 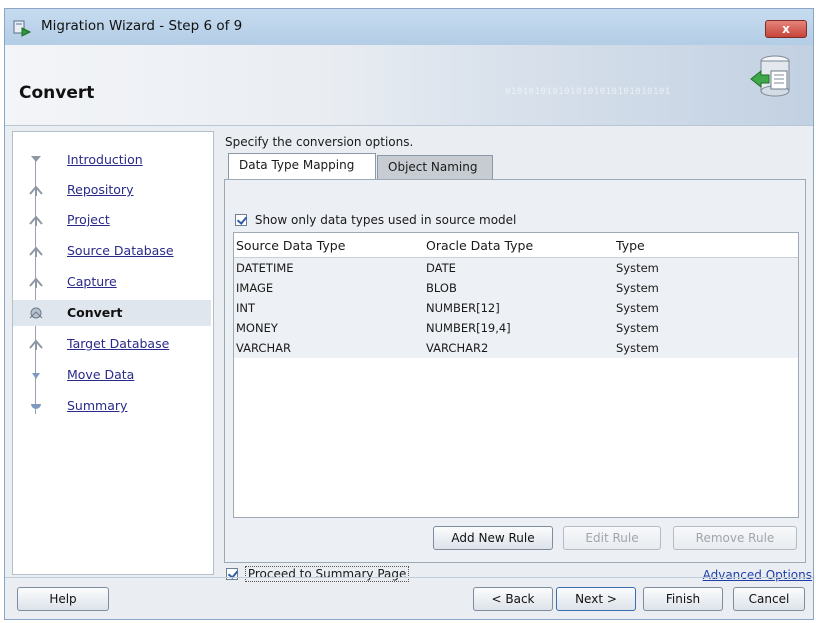 I want to click on close-button: x, so click(x=786, y=29).